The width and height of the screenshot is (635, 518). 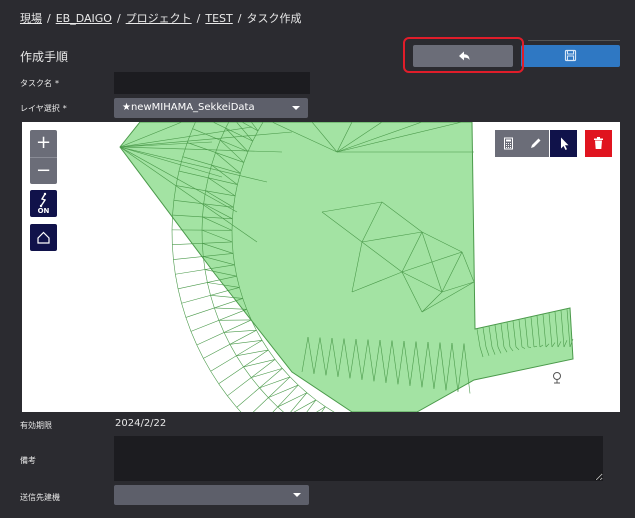 I want to click on breadcrumb-current: タスク作成, so click(x=274, y=18).